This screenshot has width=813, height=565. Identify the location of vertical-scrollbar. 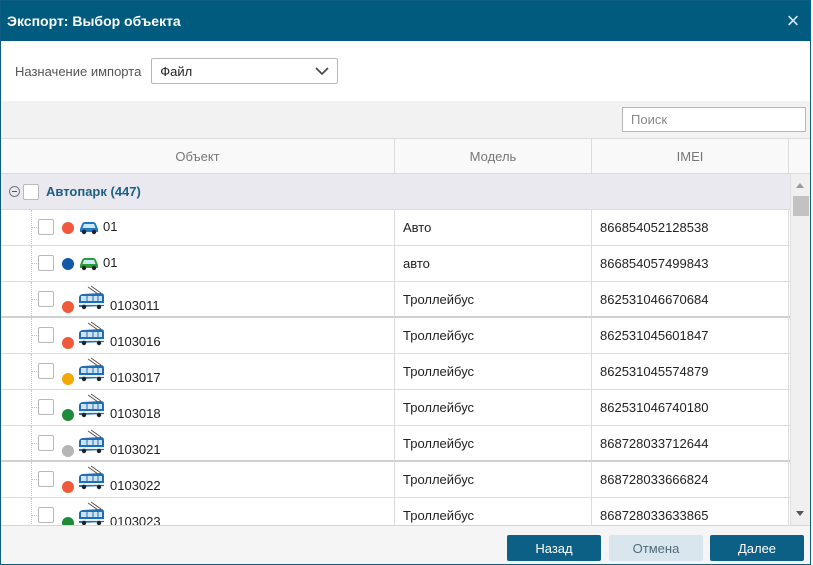
(800, 349).